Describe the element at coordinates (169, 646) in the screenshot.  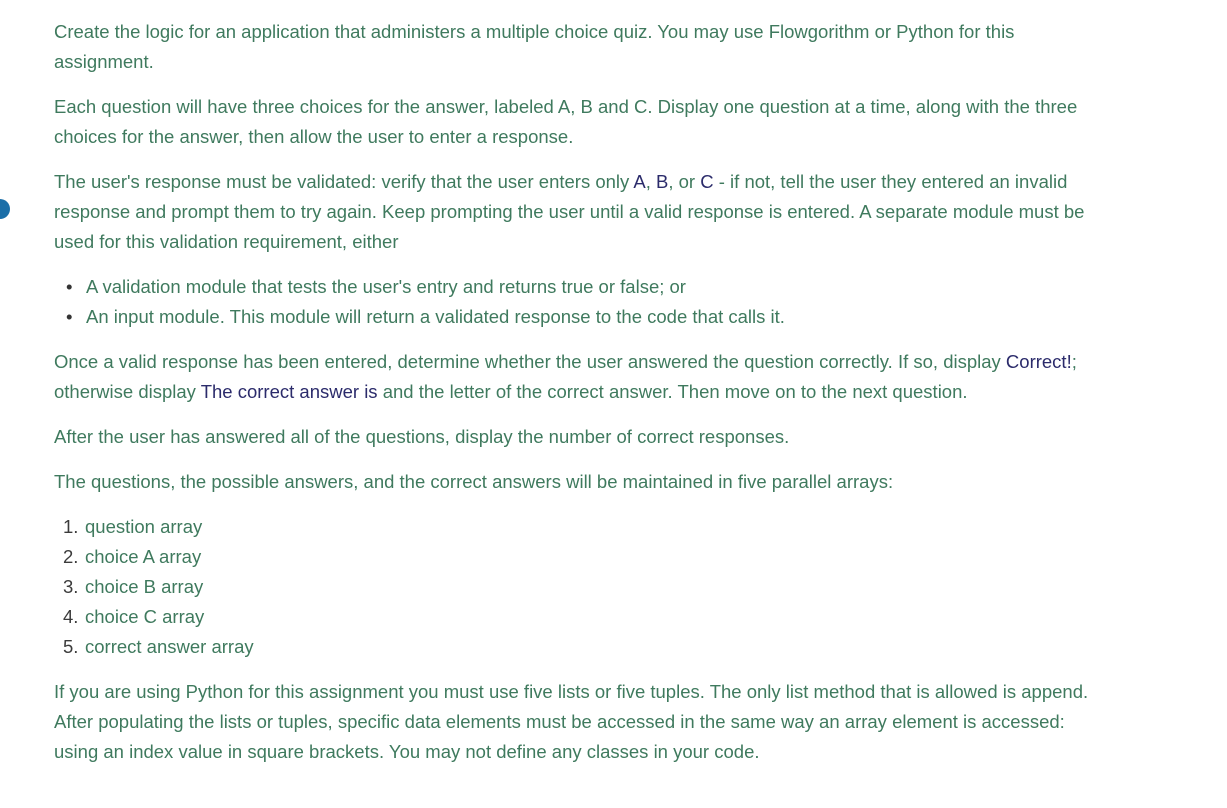
I see `list-item-text: correct answer array` at that location.